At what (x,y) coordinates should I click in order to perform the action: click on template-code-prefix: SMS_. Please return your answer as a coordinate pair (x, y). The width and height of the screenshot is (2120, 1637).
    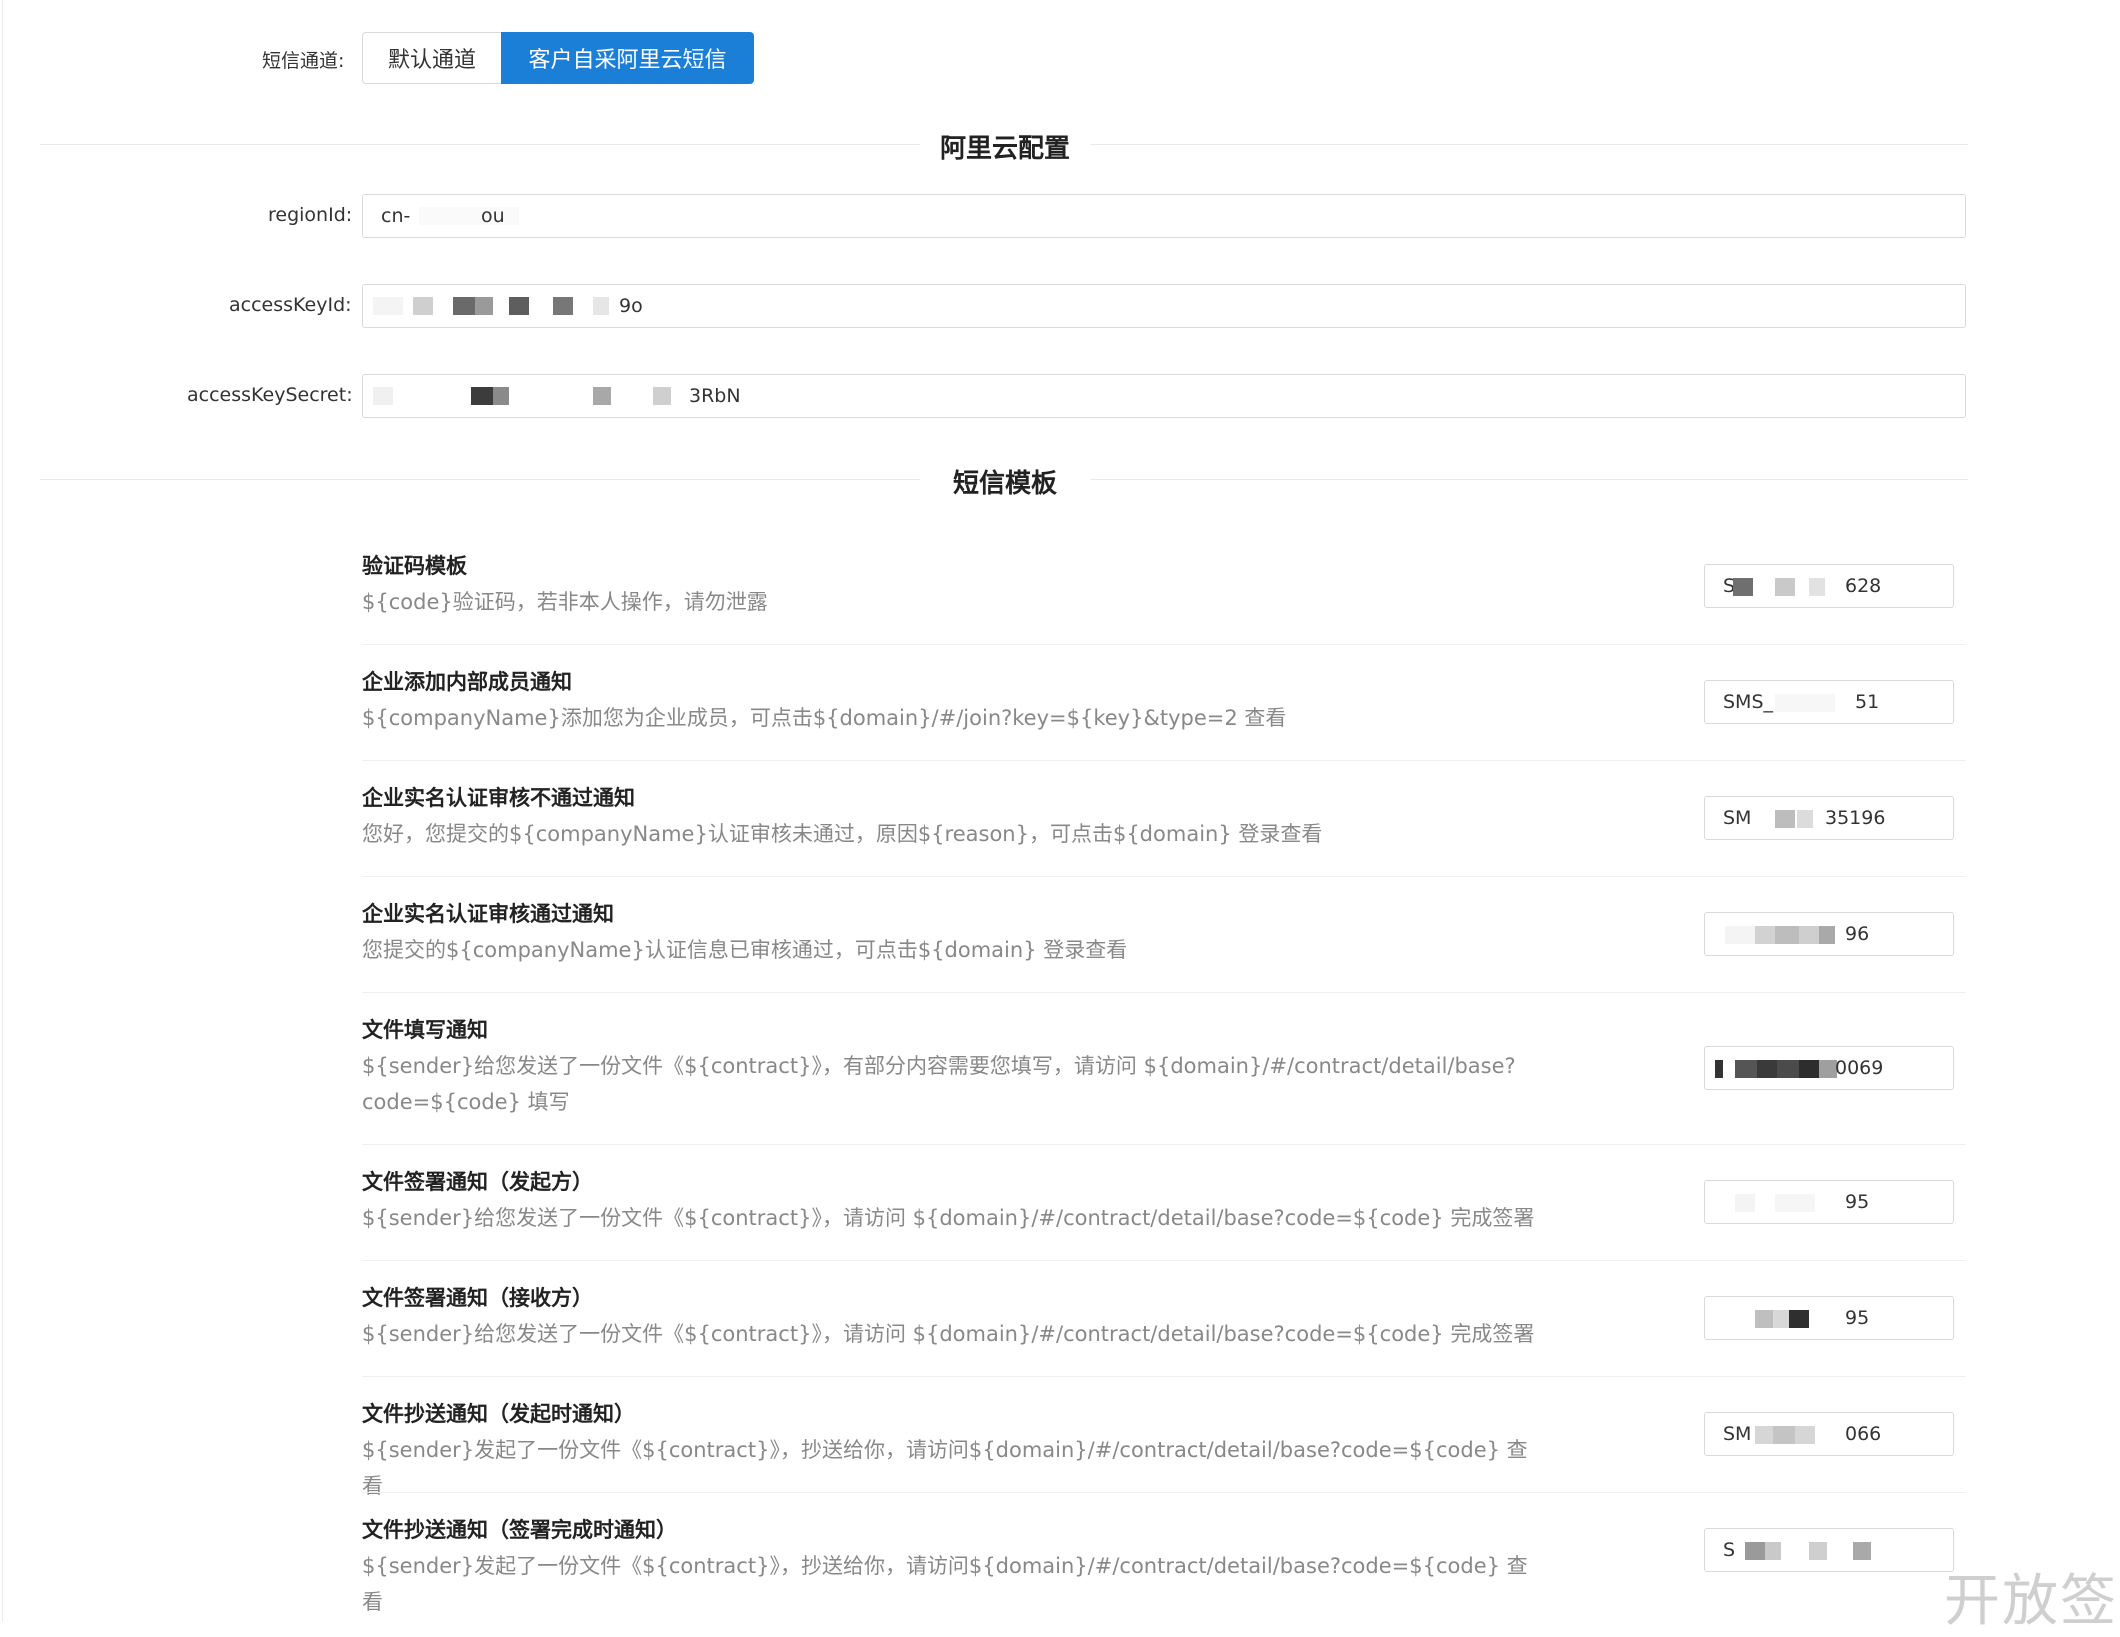
    Looking at the image, I should click on (1748, 702).